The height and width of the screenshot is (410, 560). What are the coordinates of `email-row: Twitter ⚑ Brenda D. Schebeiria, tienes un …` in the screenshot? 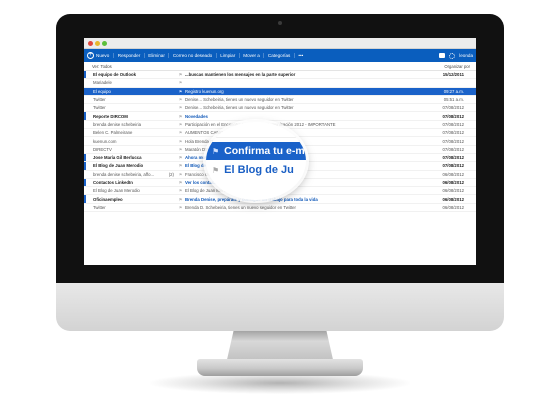 It's located at (280, 208).